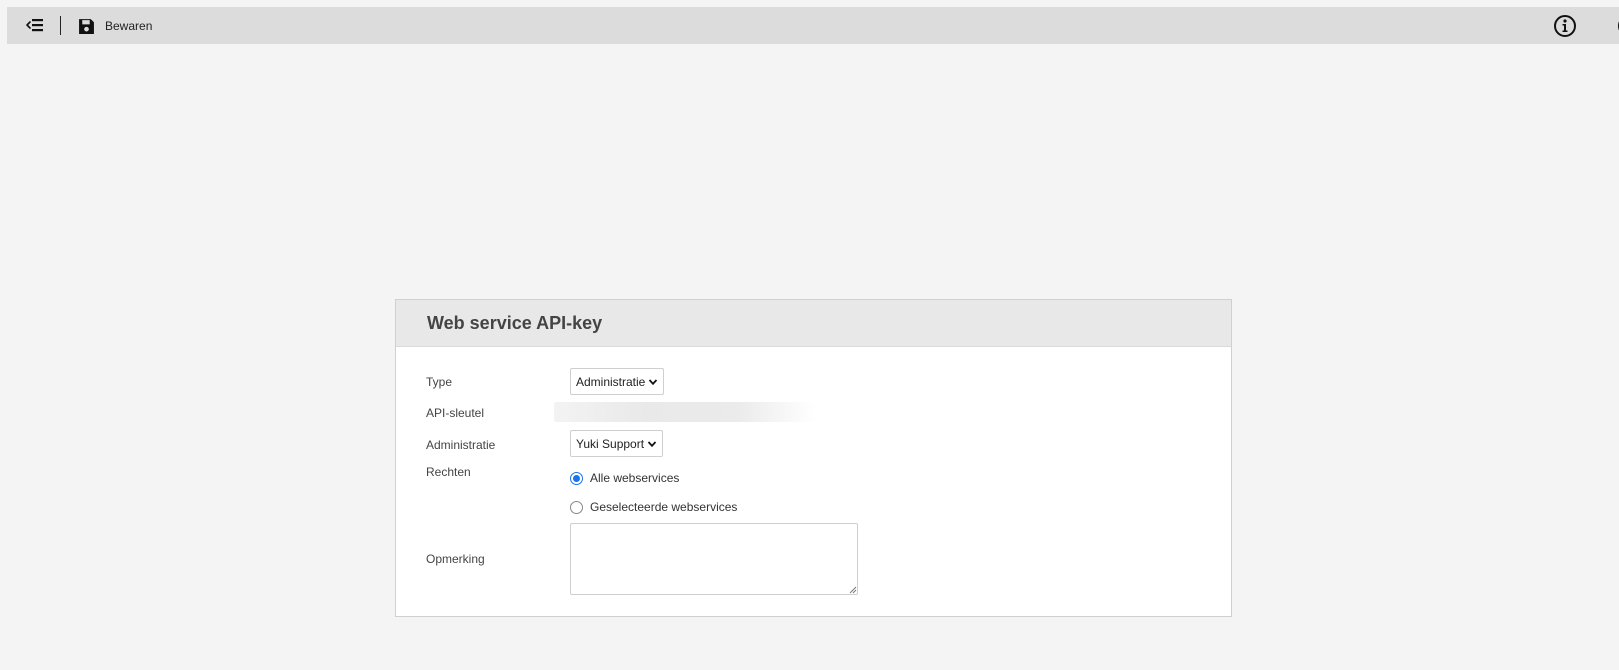 This screenshot has height=670, width=1619. I want to click on radio-selected-webservices: Geselecteerde webservices, so click(653, 507).